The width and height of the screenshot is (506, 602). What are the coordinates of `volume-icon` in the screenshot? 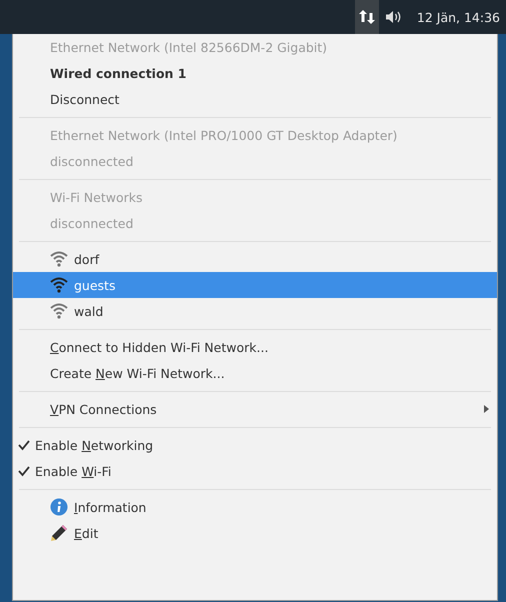 It's located at (393, 17).